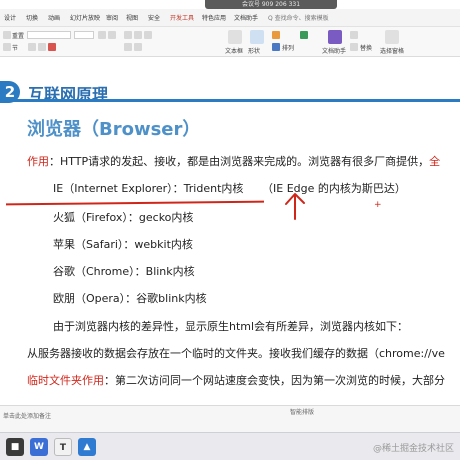  I want to click on find-icon, so click(354, 35).